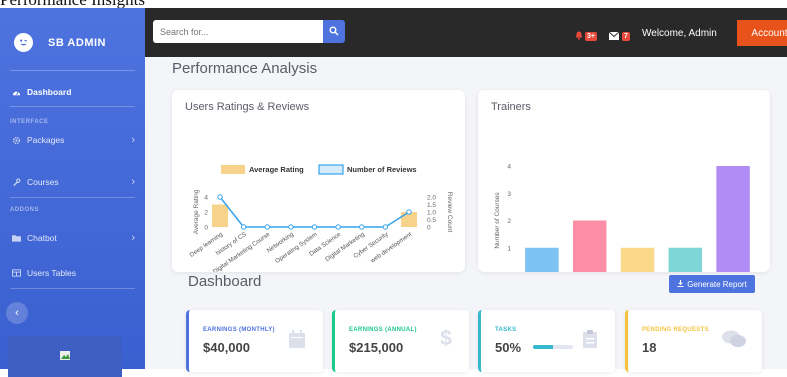  What do you see at coordinates (276, 169) in the screenshot?
I see `legend-label: Average Rating` at bounding box center [276, 169].